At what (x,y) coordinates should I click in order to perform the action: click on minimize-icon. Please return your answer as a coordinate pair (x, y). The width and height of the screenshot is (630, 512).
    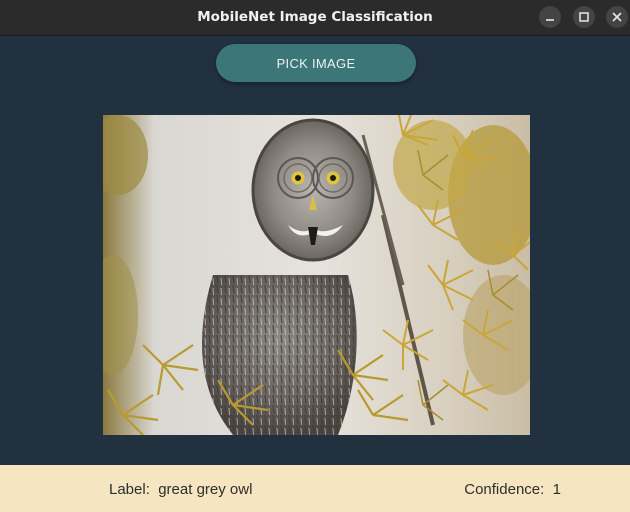
    Looking at the image, I should click on (550, 20).